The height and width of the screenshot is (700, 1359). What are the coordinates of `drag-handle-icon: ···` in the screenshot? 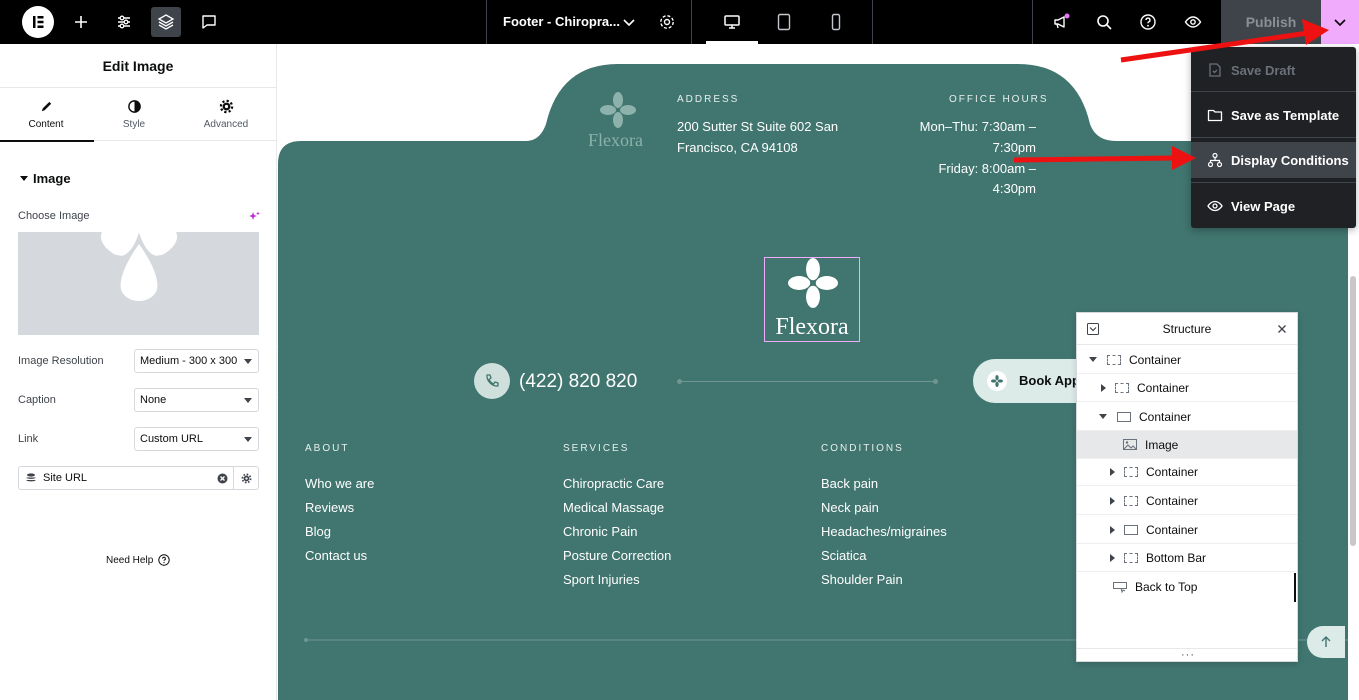 It's located at (1188, 655).